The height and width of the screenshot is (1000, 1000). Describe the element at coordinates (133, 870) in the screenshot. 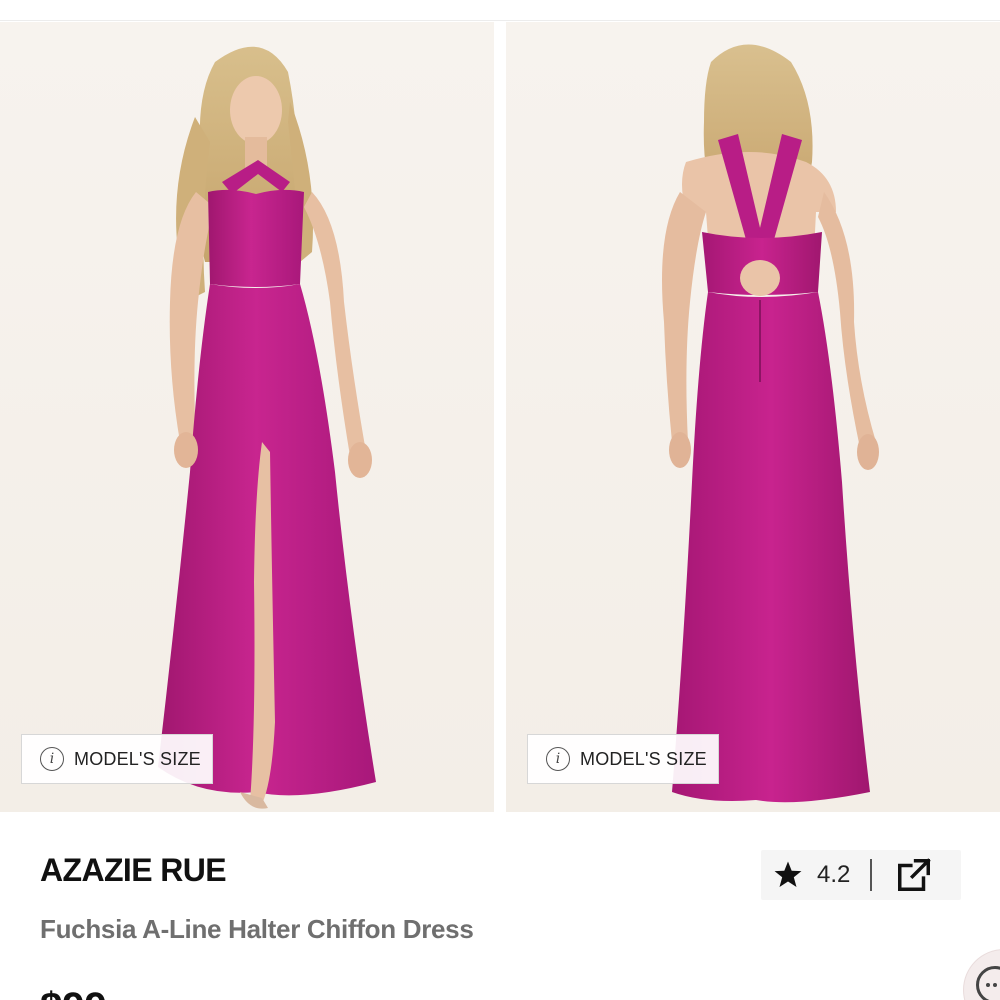

I see `brand-name: AZAZIE RUE` at that location.